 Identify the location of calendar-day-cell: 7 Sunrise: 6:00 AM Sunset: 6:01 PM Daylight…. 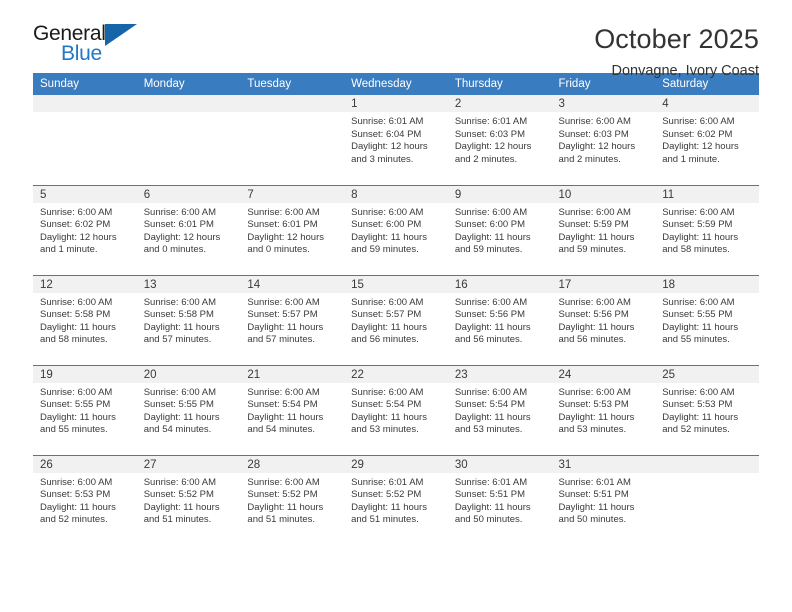
(292, 229).